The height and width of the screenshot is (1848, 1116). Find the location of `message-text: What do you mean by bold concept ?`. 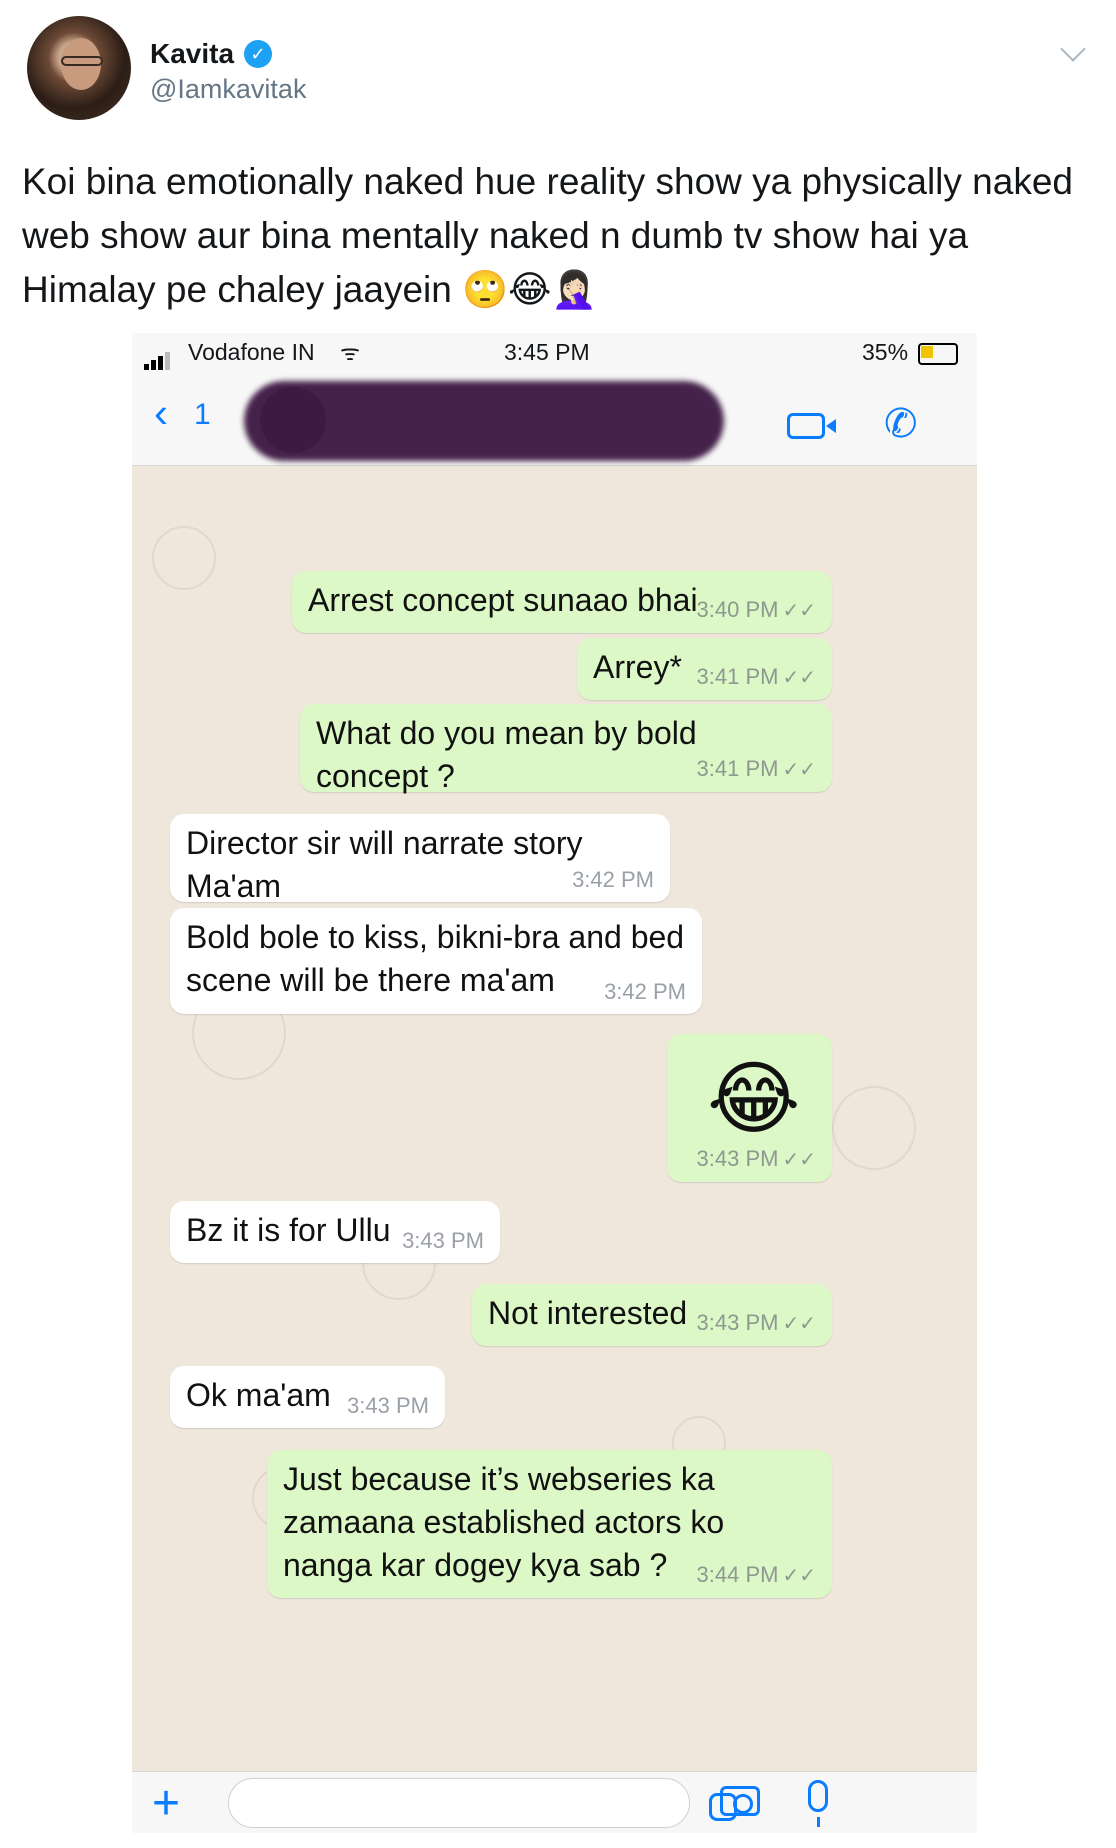

message-text: What do you mean by bold concept ? is located at coordinates (506, 754).